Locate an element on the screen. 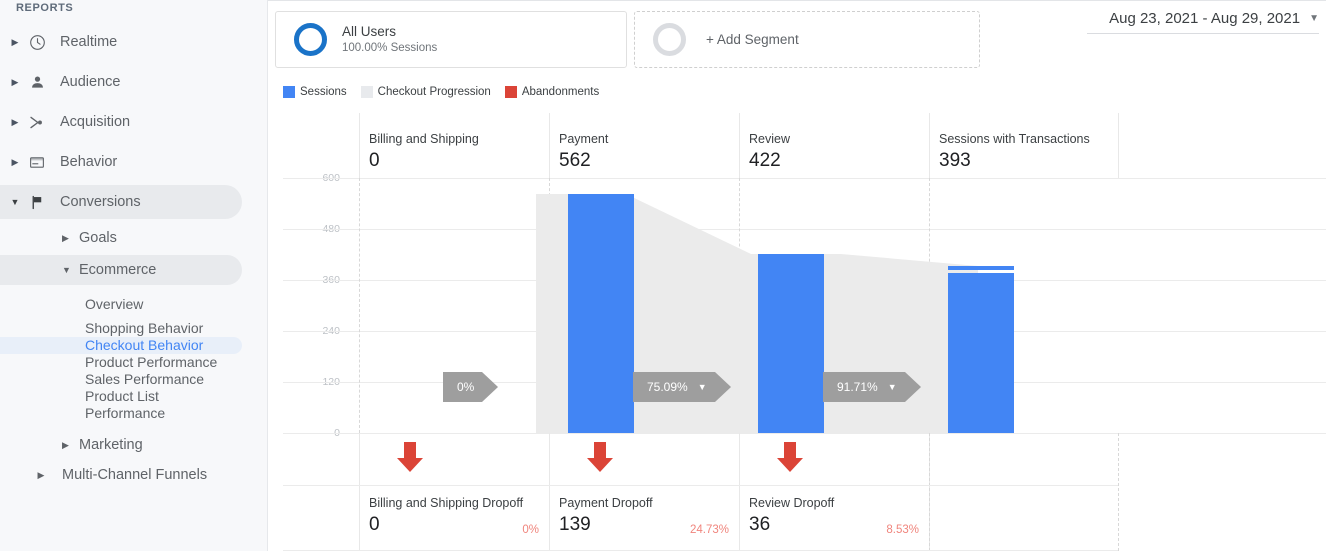  step-header-billing-and-shipping: Billing and Shipping 0 is located at coordinates (424, 152).